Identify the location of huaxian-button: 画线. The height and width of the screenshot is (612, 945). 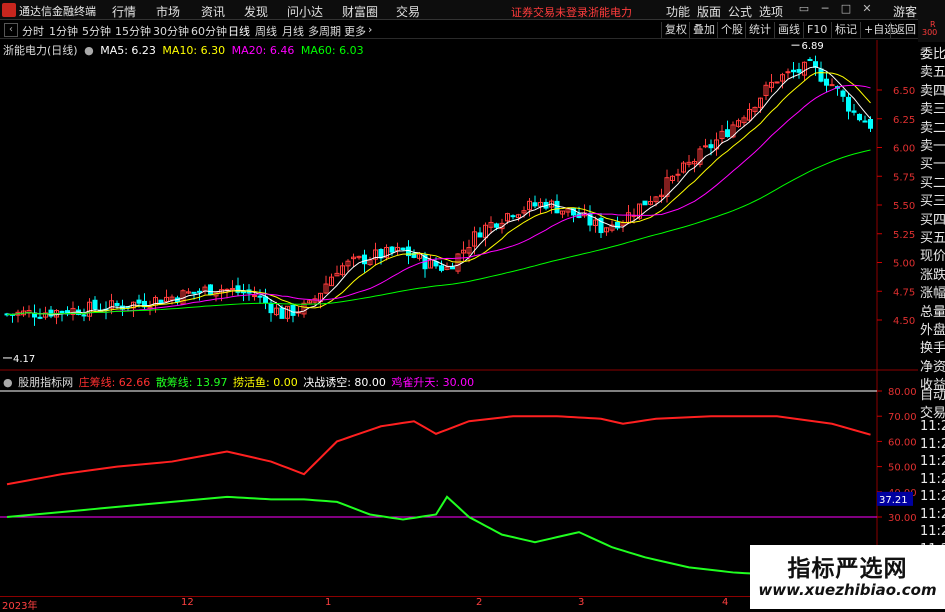
(788, 30).